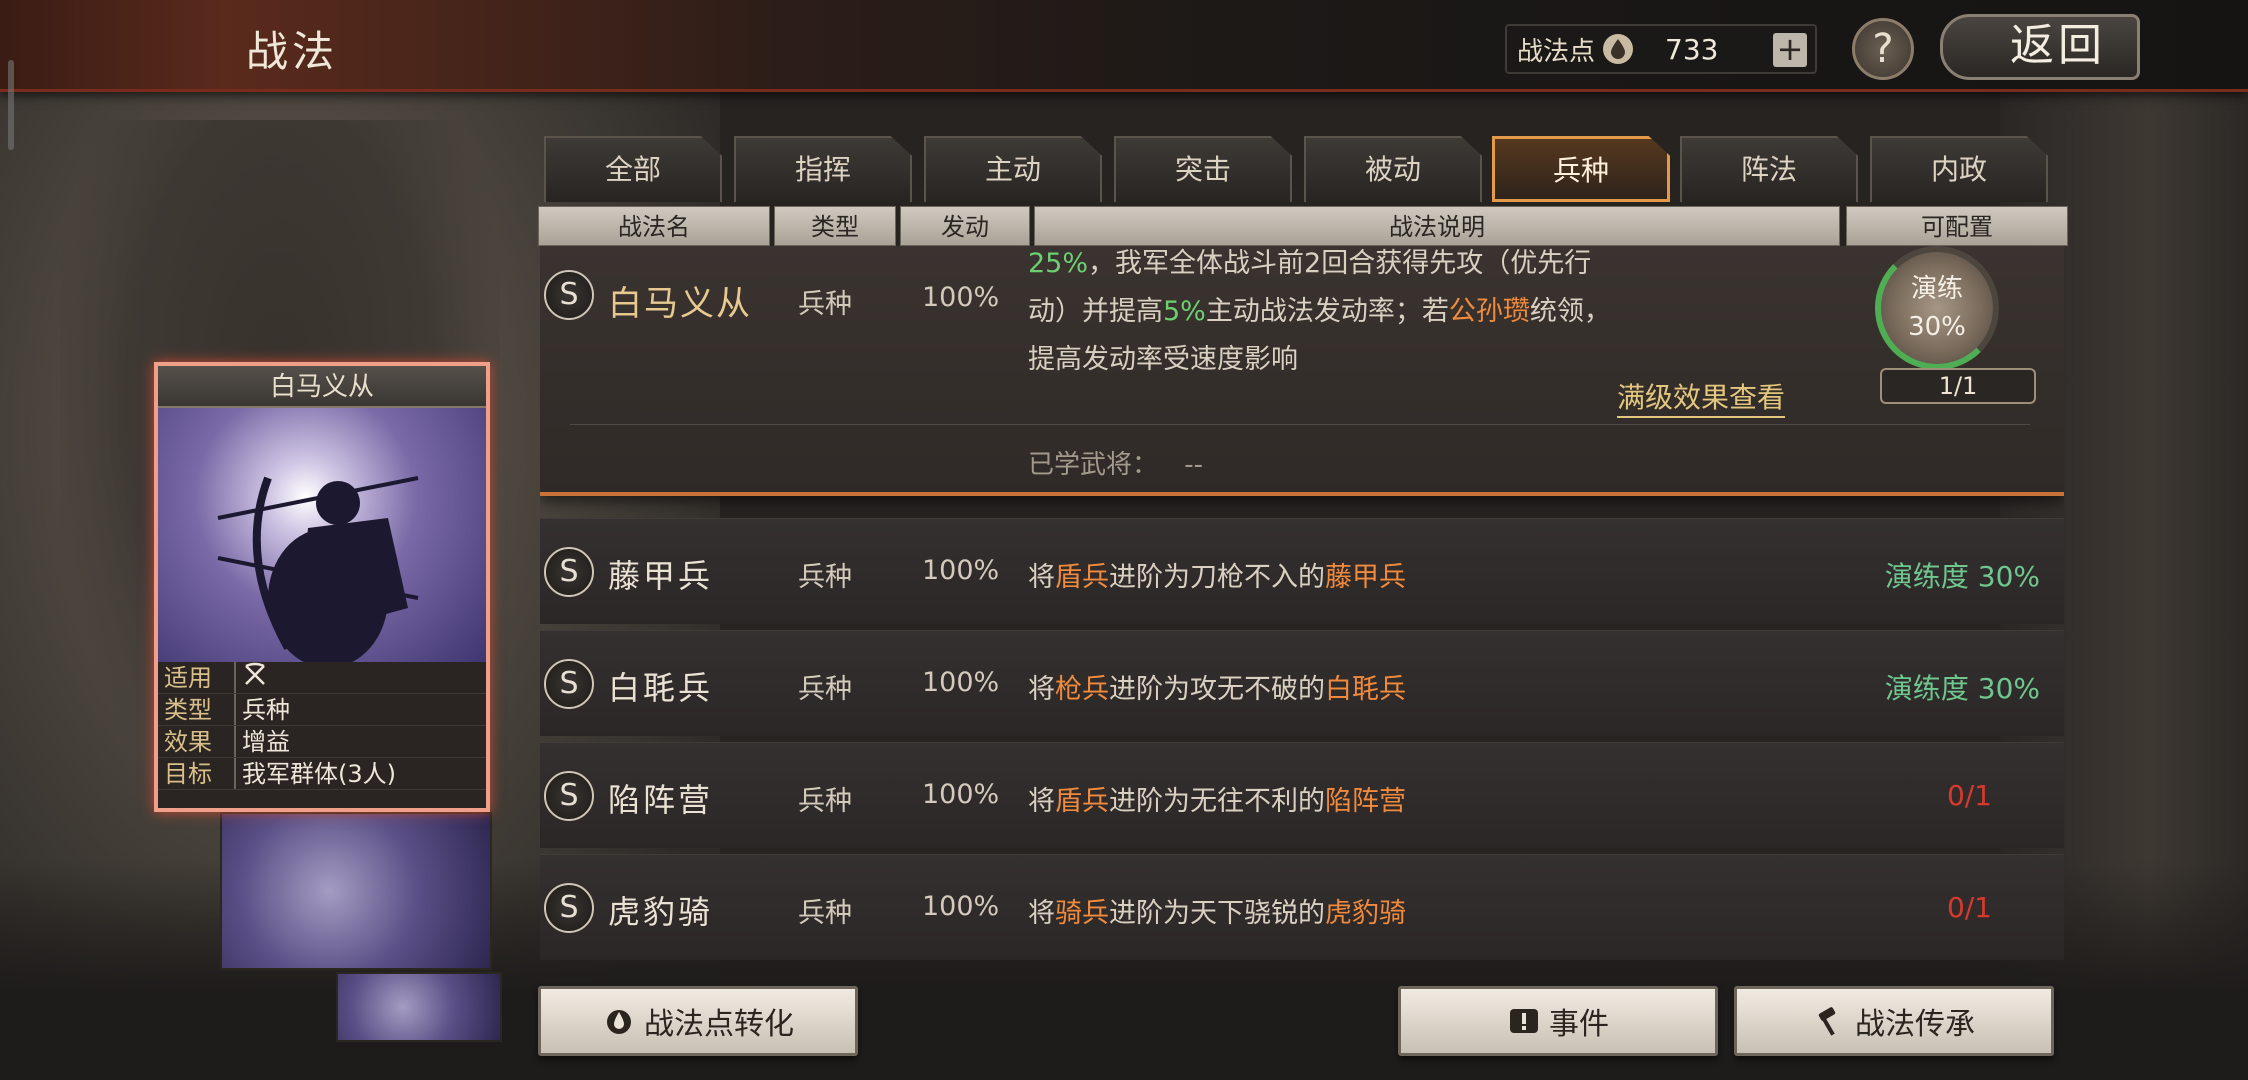  I want to click on scrollbar-thumb, so click(11, 105).